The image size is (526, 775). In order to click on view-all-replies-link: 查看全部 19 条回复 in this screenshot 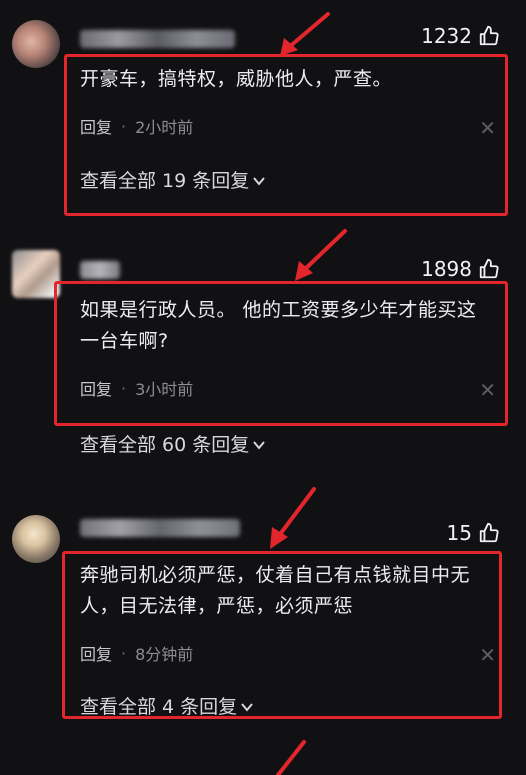, I will do `click(173, 179)`.